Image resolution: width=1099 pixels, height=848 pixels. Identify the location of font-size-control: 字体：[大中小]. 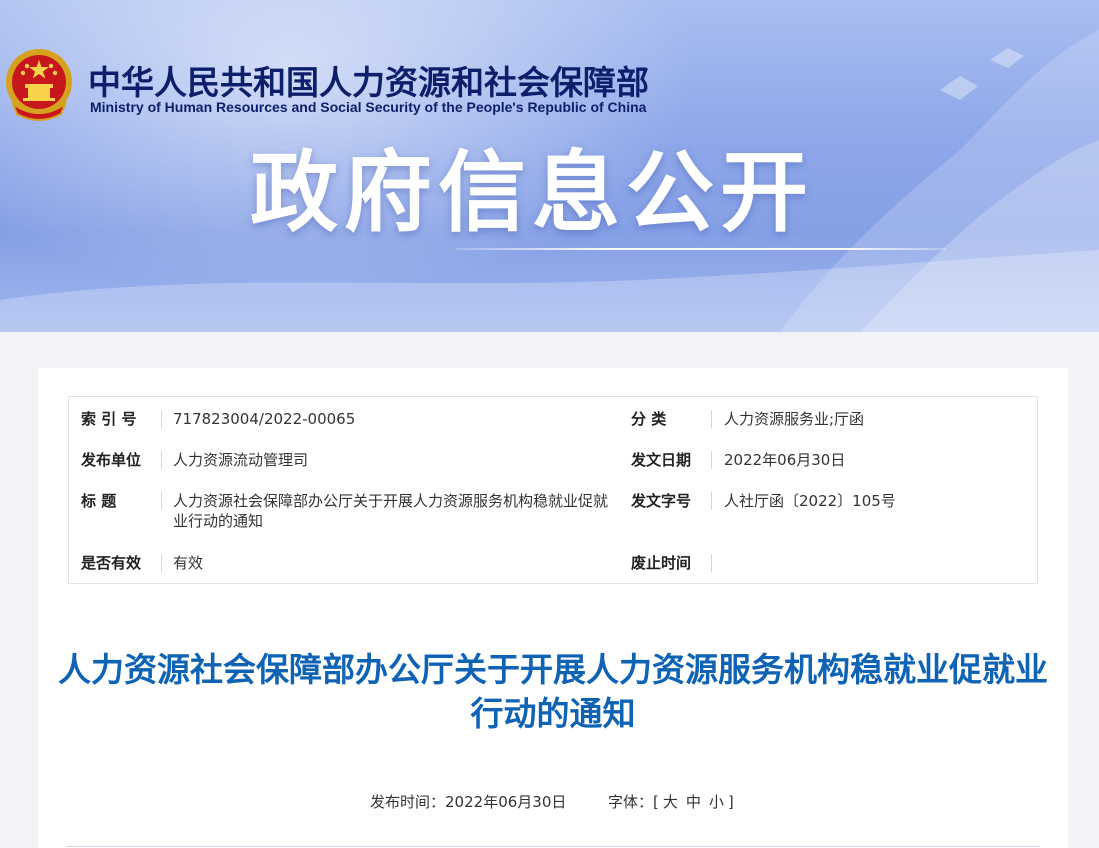
(671, 801).